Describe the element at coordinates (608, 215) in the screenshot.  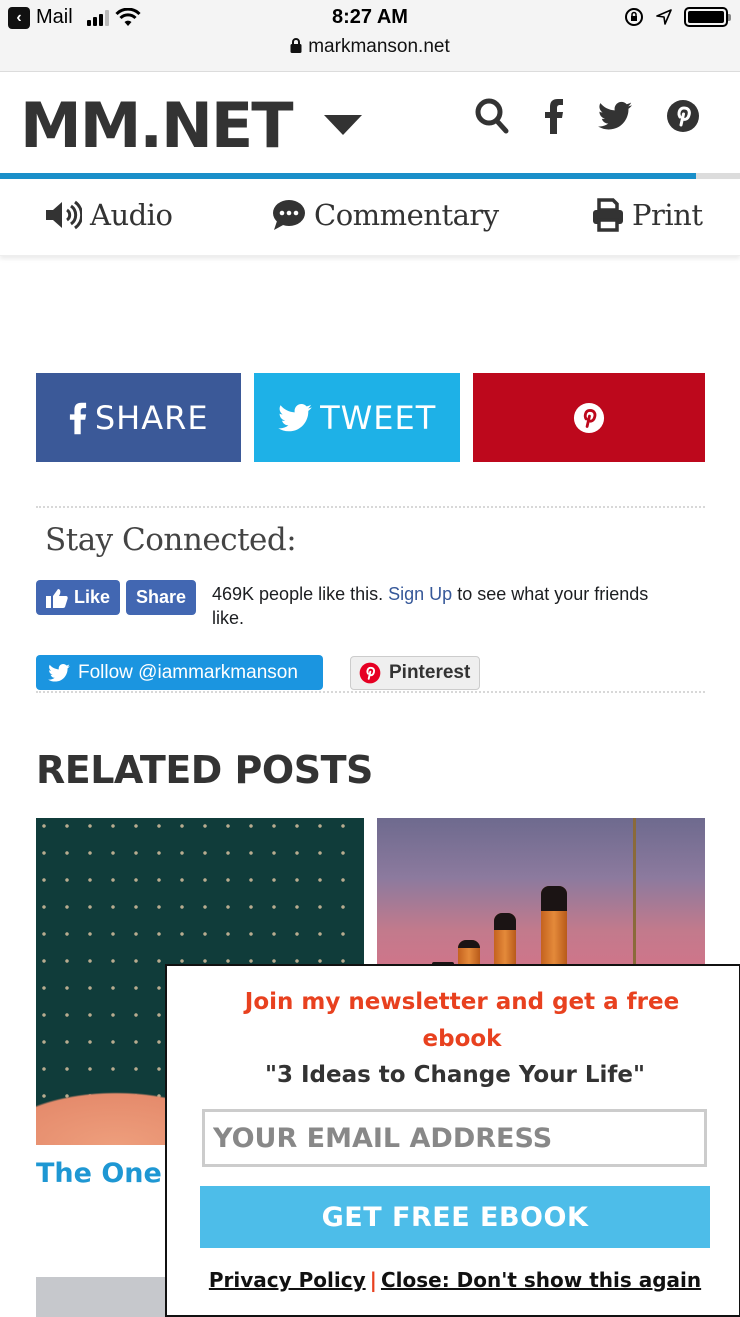
I see `printer-icon` at that location.